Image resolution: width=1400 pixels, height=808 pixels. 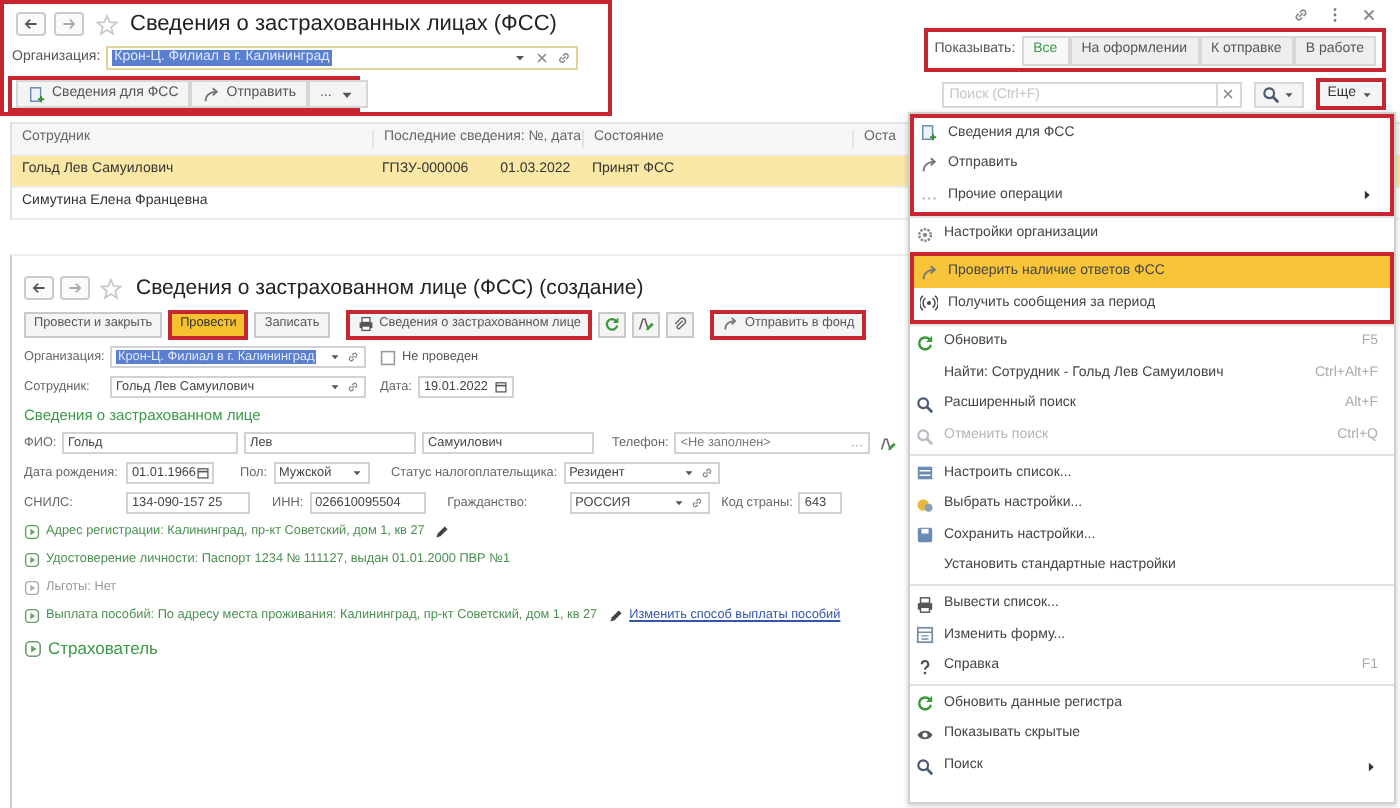 What do you see at coordinates (388, 357) in the screenshot?
I see `checkbox` at bounding box center [388, 357].